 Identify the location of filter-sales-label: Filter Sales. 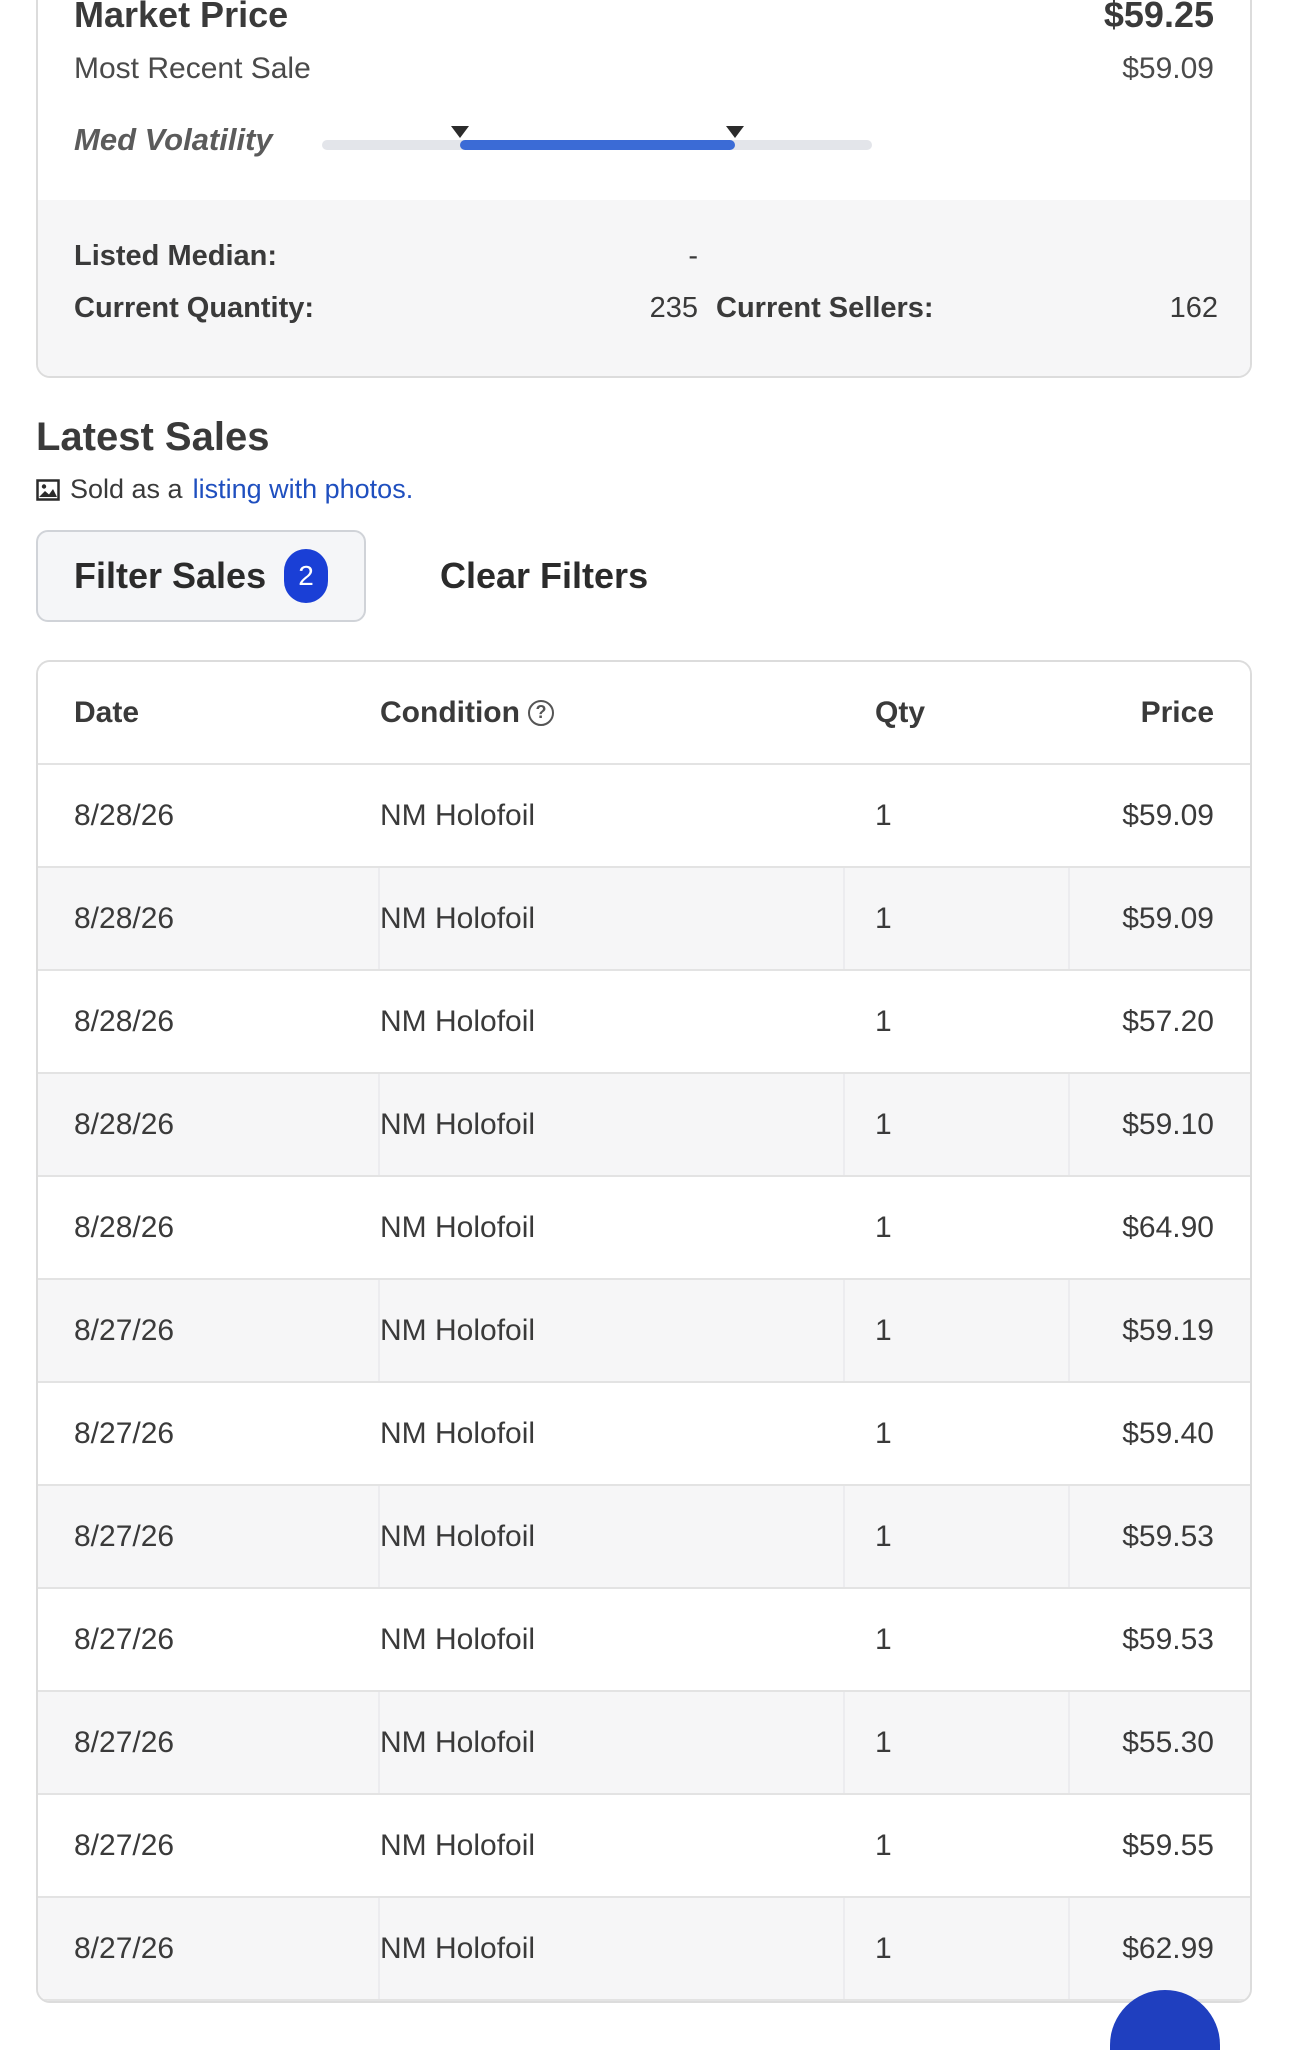
(170, 575).